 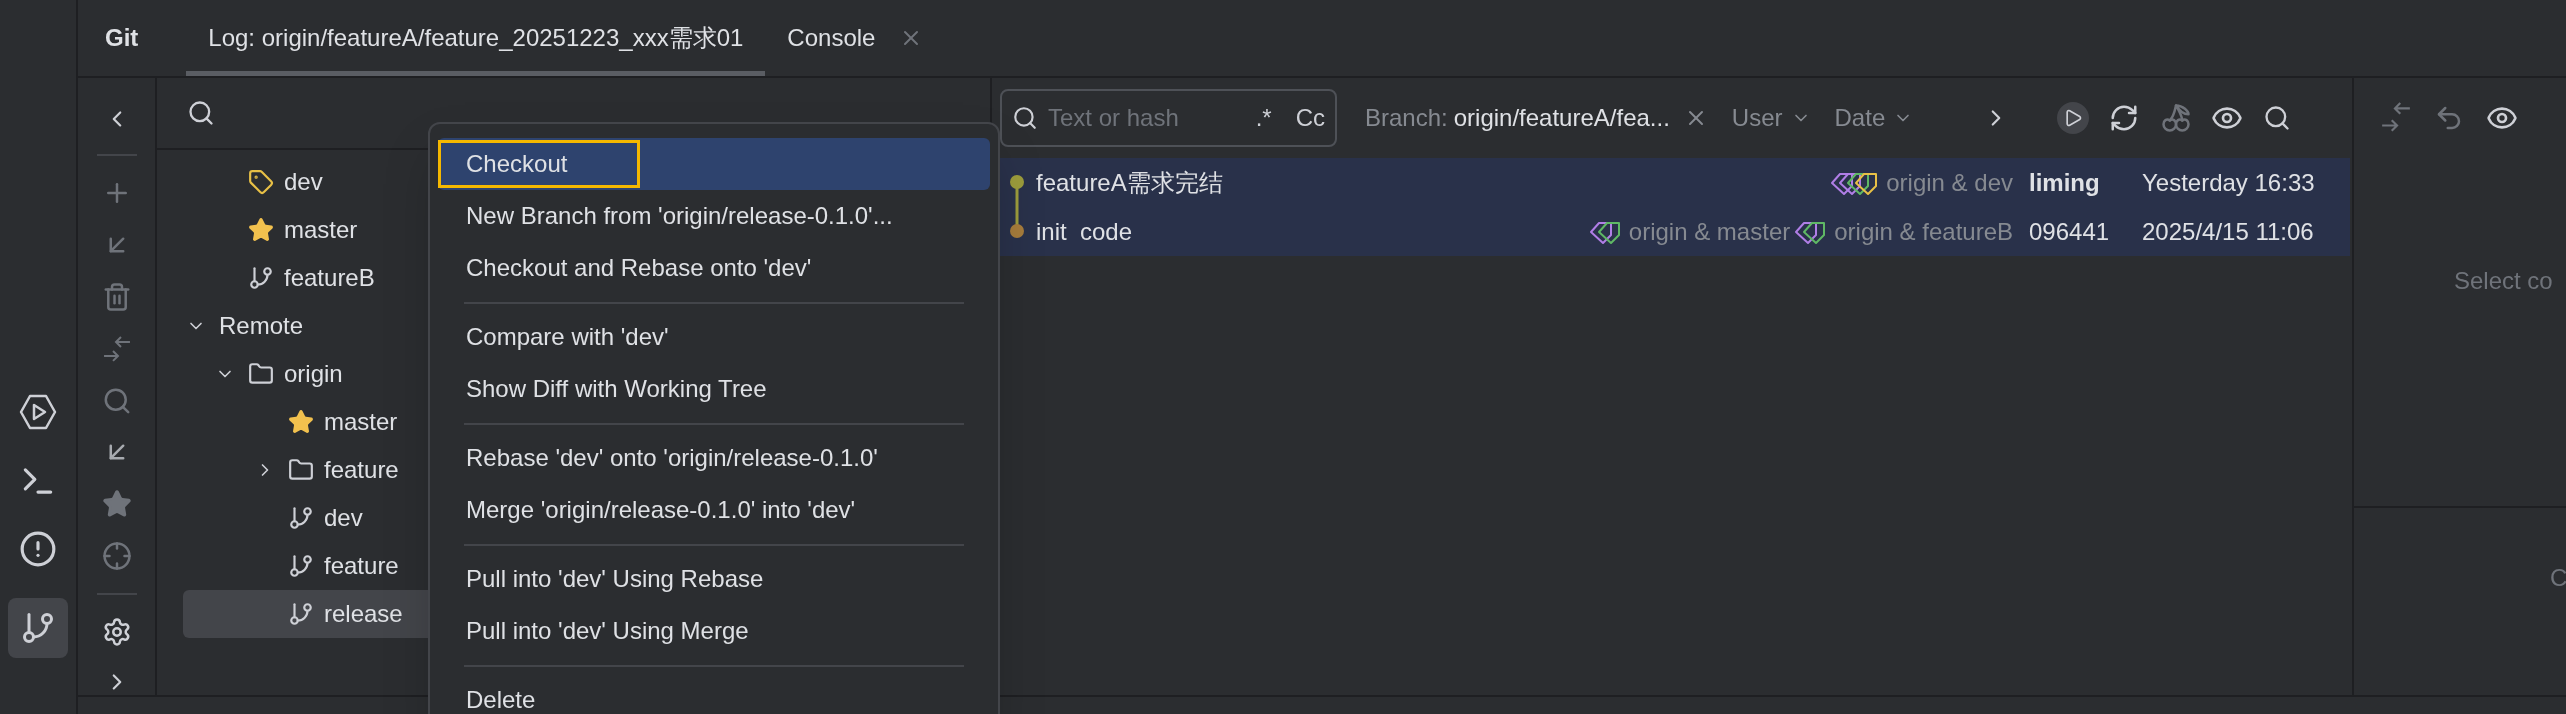 What do you see at coordinates (261, 326) in the screenshot?
I see `branch-label: Remote` at bounding box center [261, 326].